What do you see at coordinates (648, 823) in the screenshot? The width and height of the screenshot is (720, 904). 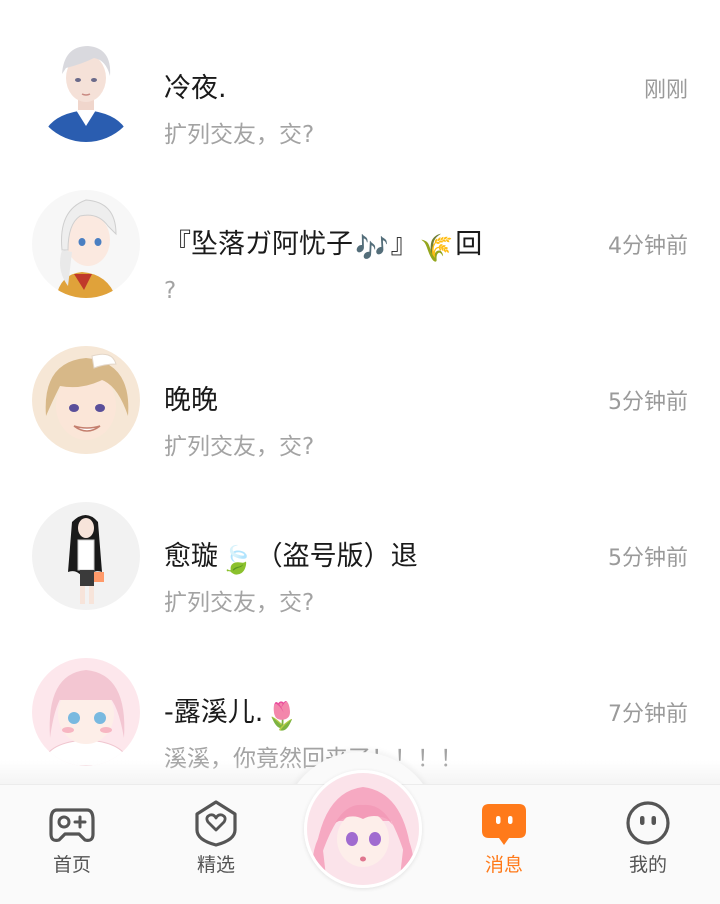 I see `face-icon` at bounding box center [648, 823].